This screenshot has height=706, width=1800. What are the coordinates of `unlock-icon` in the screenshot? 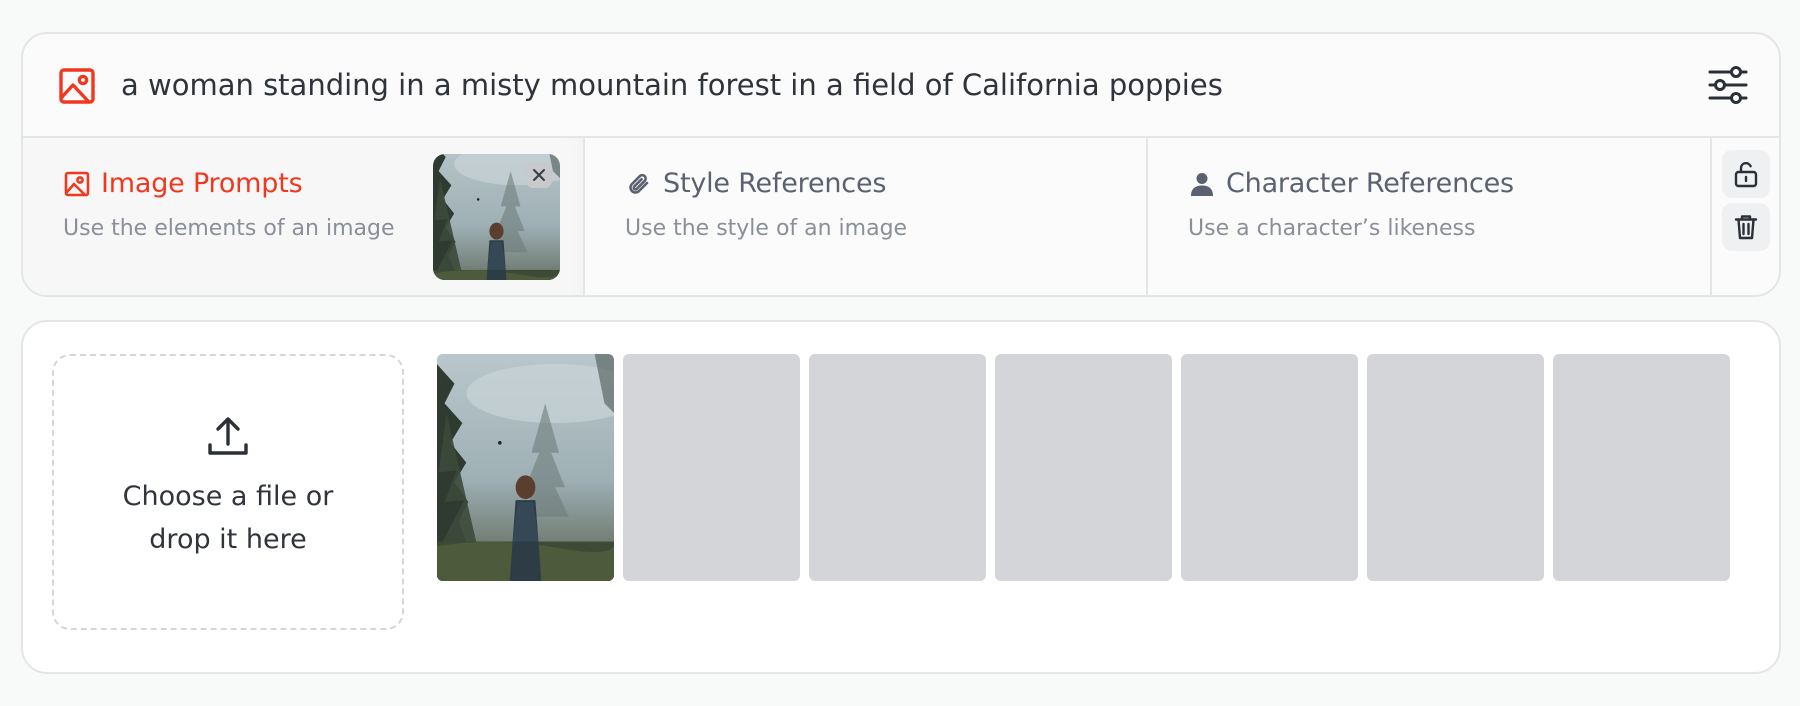 It's located at (1746, 175).